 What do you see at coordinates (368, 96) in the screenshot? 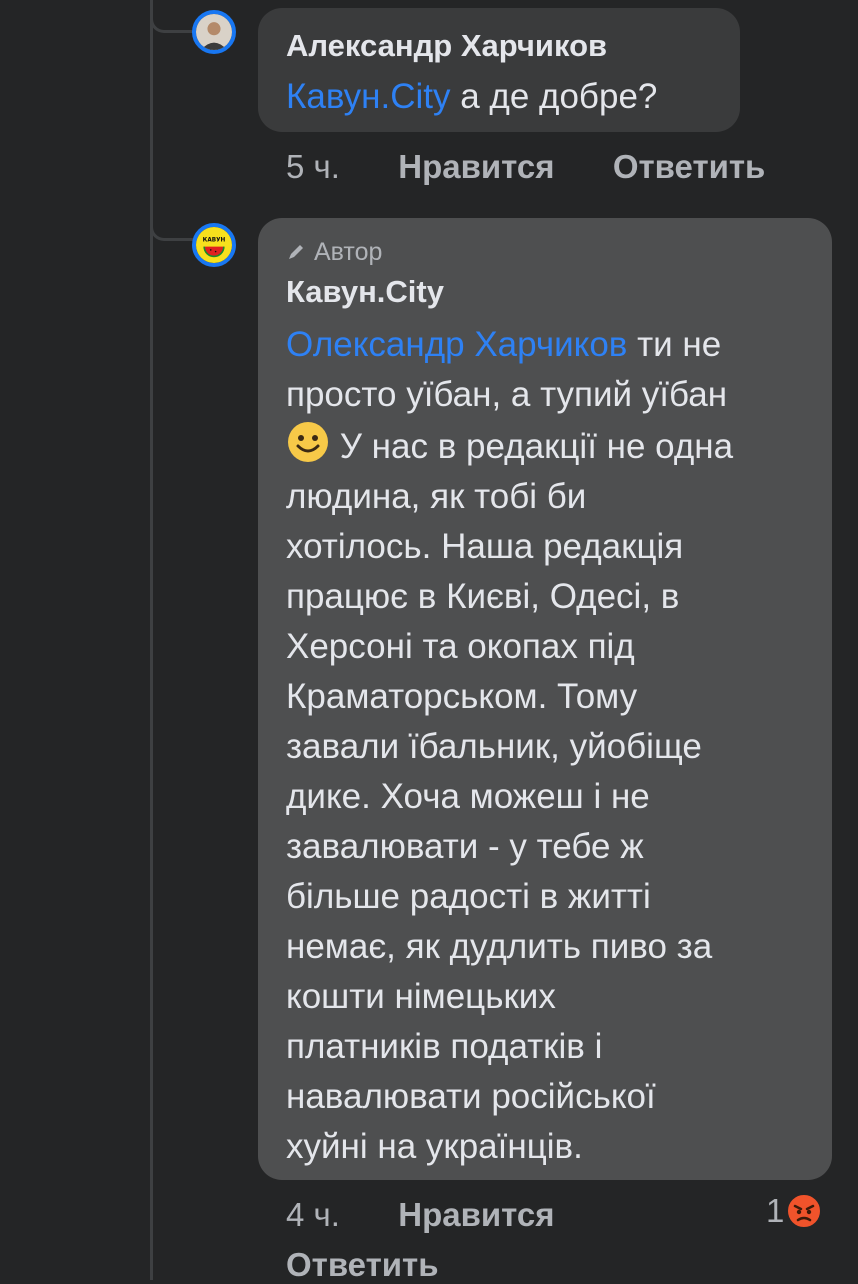
I see `mention-link: Кавун.City` at bounding box center [368, 96].